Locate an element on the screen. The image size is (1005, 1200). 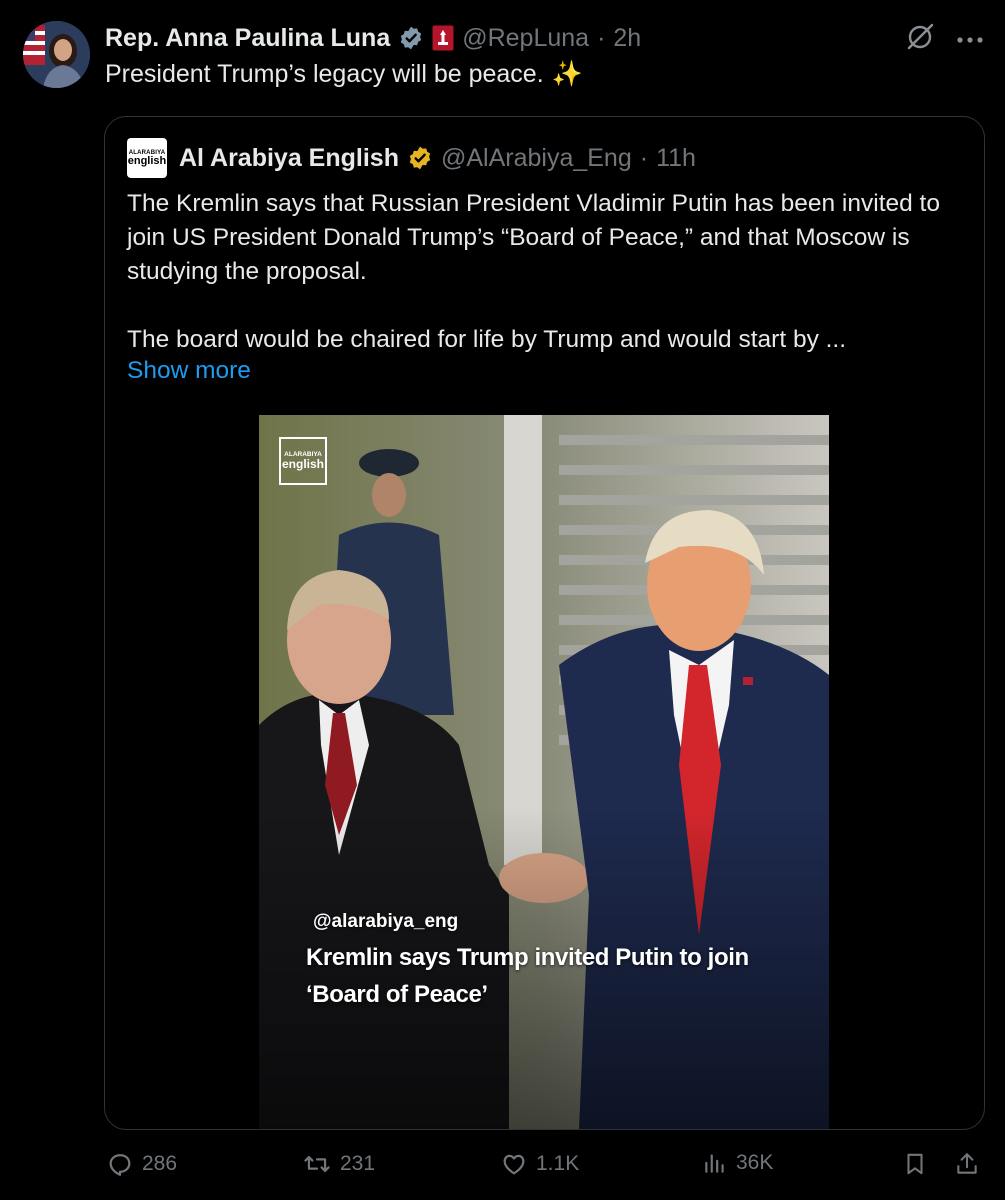
post-text-body: President Trump’s legacy will be peace. is located at coordinates (324, 74).